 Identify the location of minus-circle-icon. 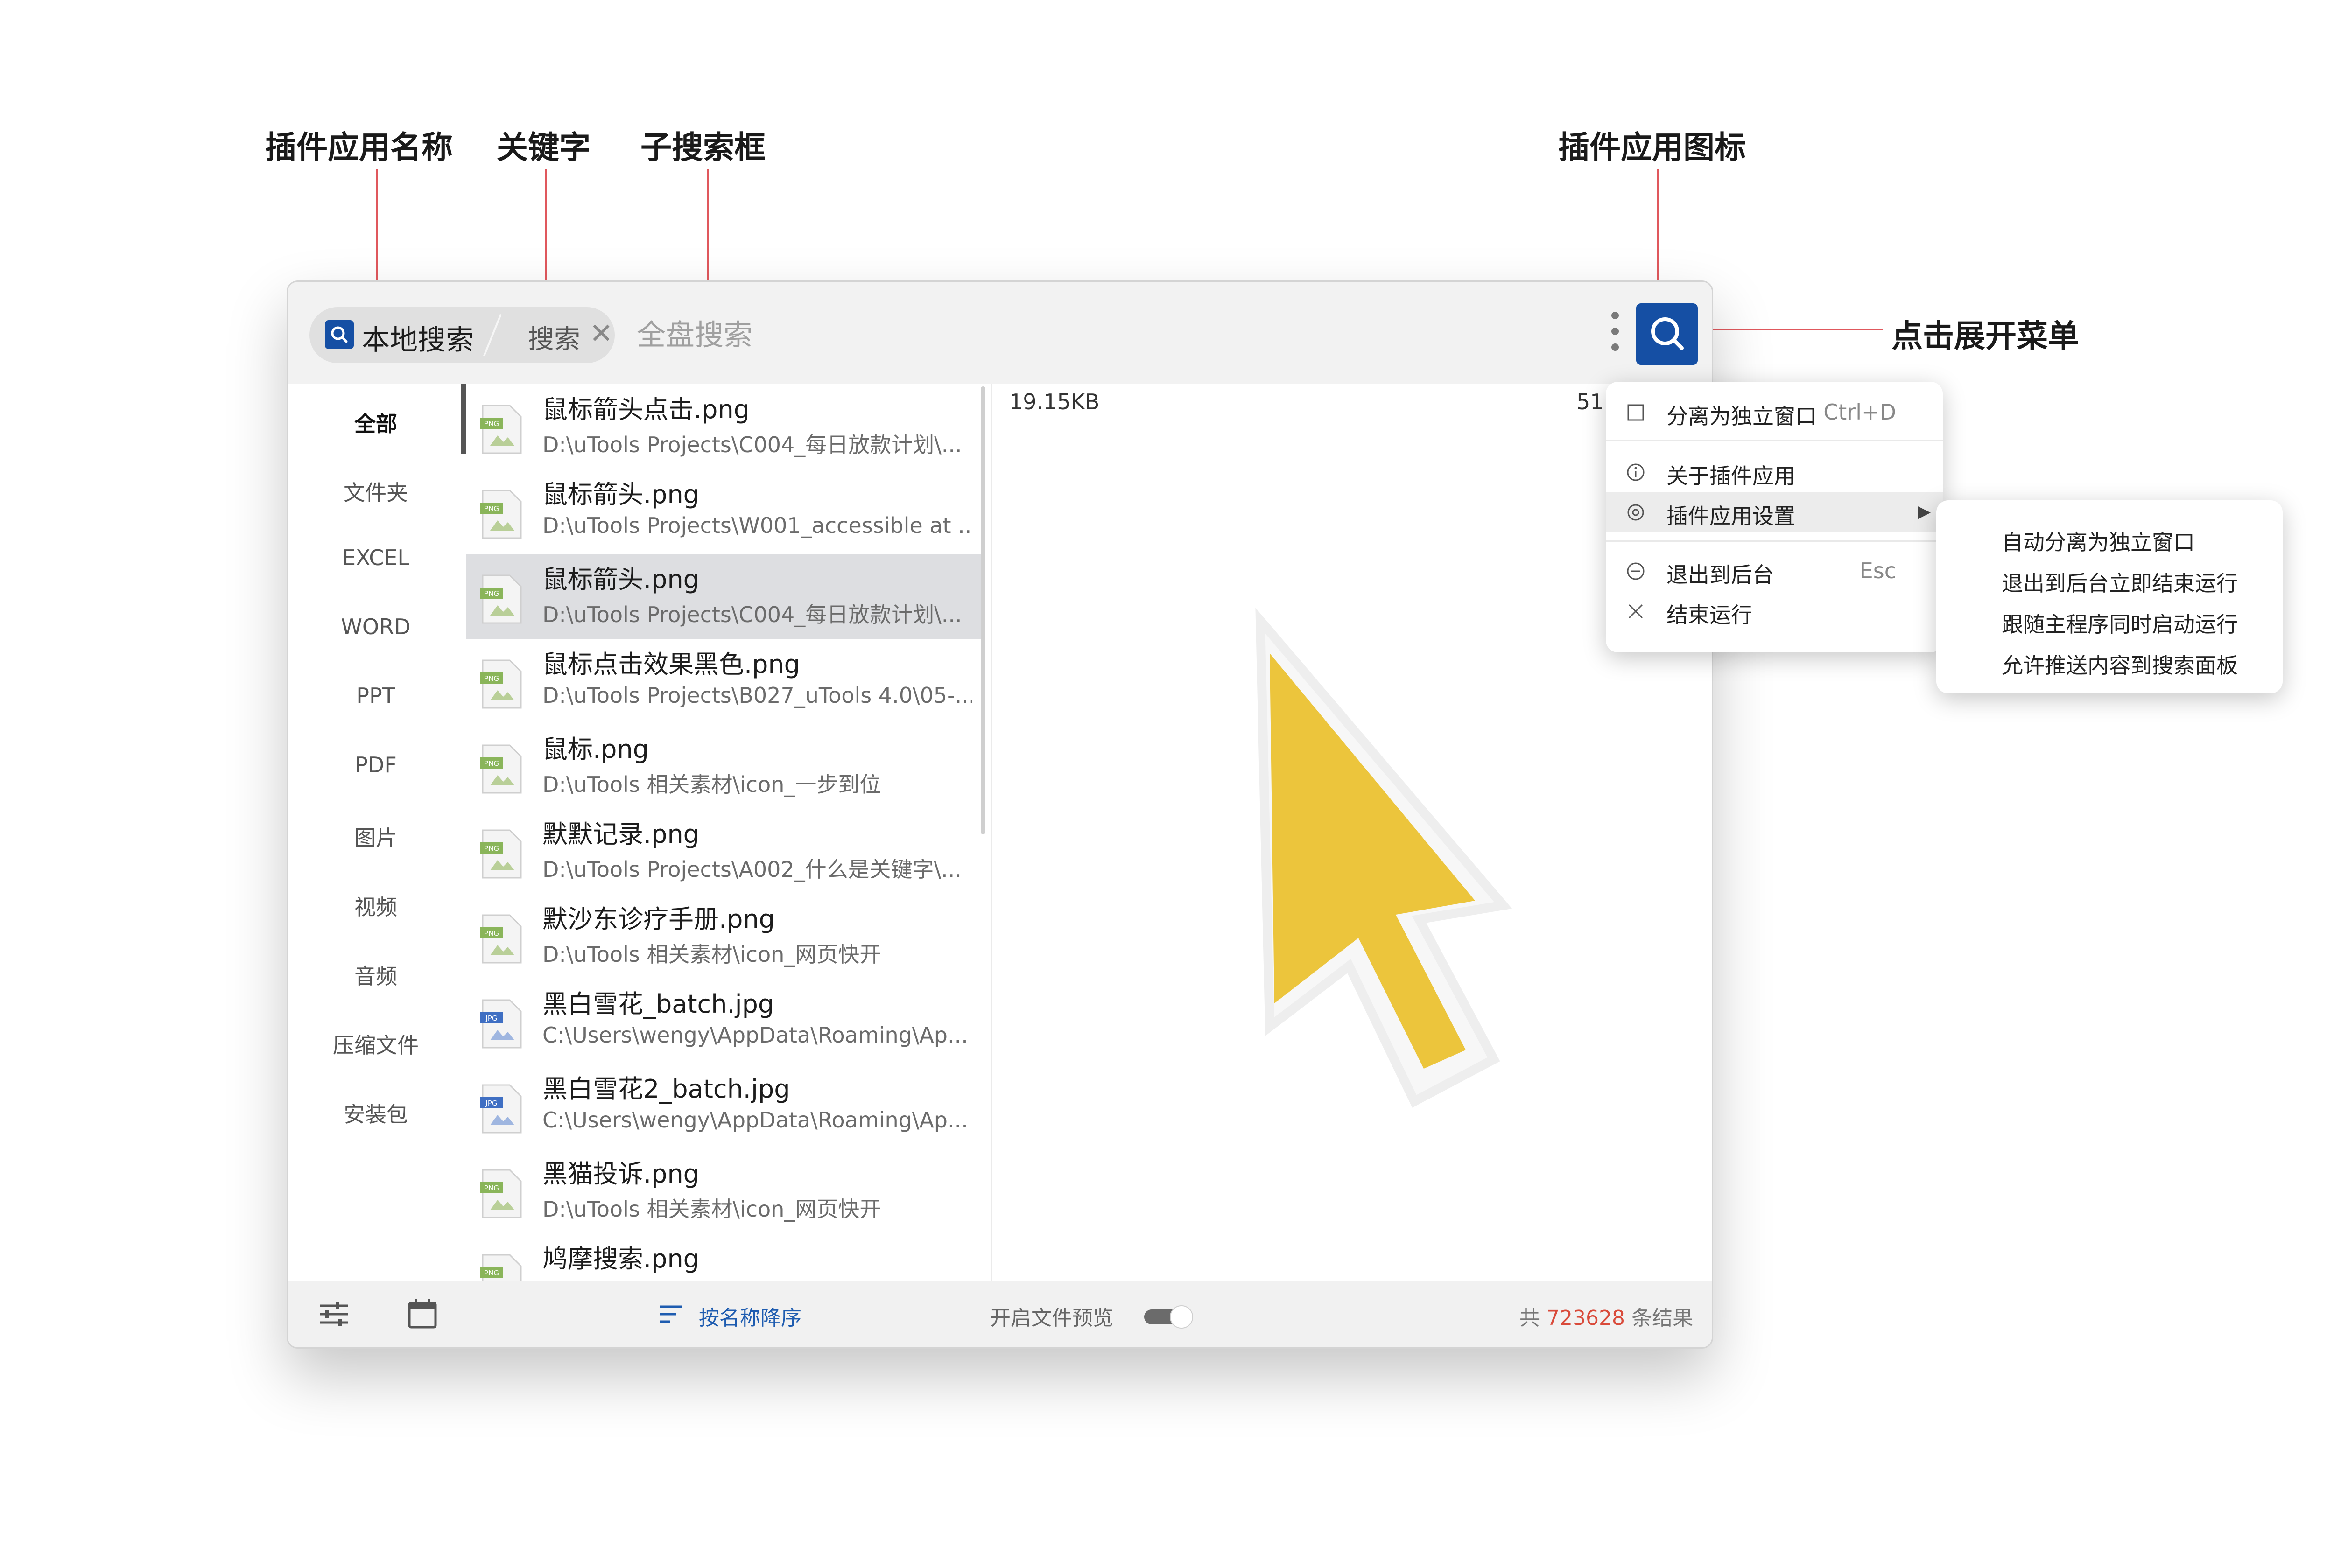
(1636, 571).